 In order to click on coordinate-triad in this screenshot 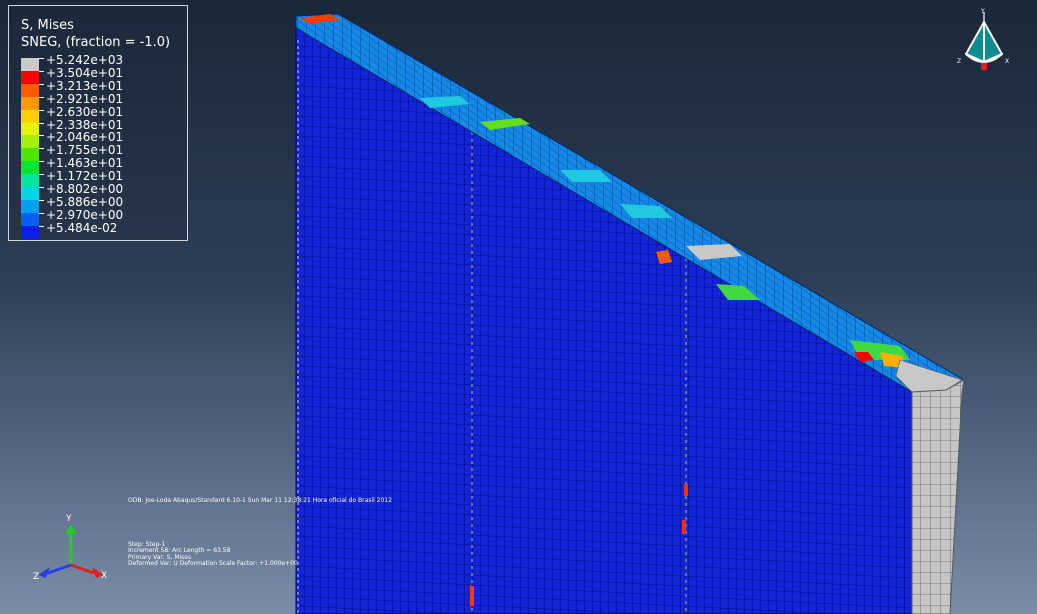, I will do `click(71, 551)`.